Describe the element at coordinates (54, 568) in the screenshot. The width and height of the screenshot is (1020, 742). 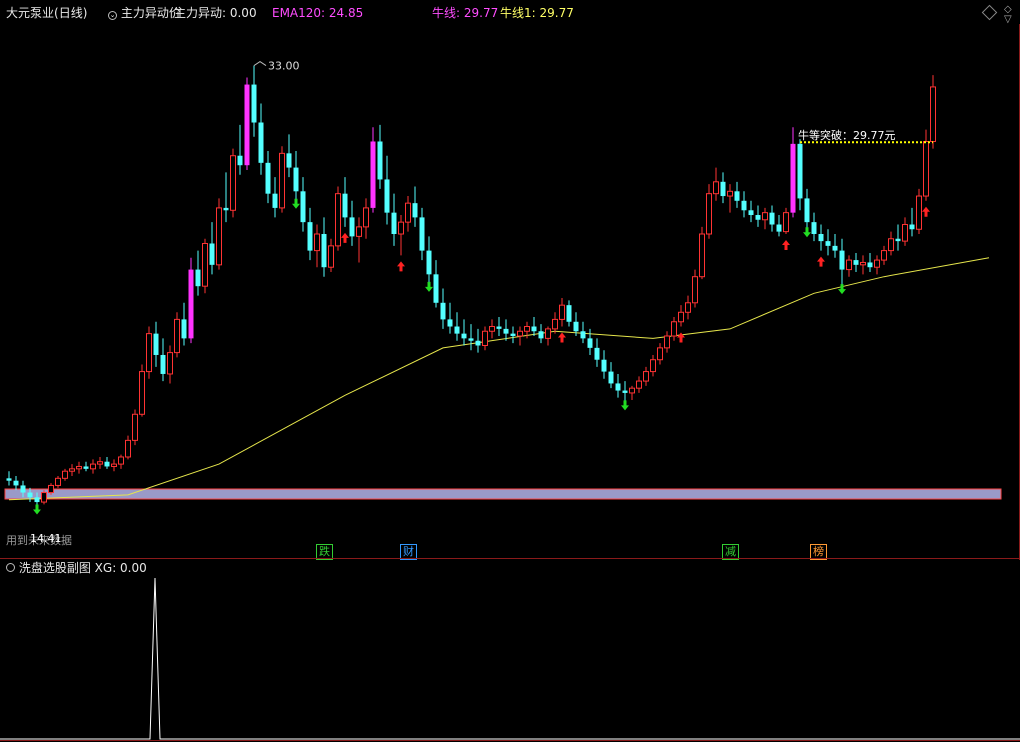
I see `sub-chart-title: 洗盘选股副图` at that location.